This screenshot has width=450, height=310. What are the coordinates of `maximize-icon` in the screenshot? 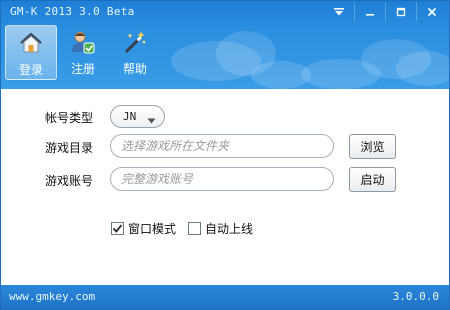 It's located at (401, 12).